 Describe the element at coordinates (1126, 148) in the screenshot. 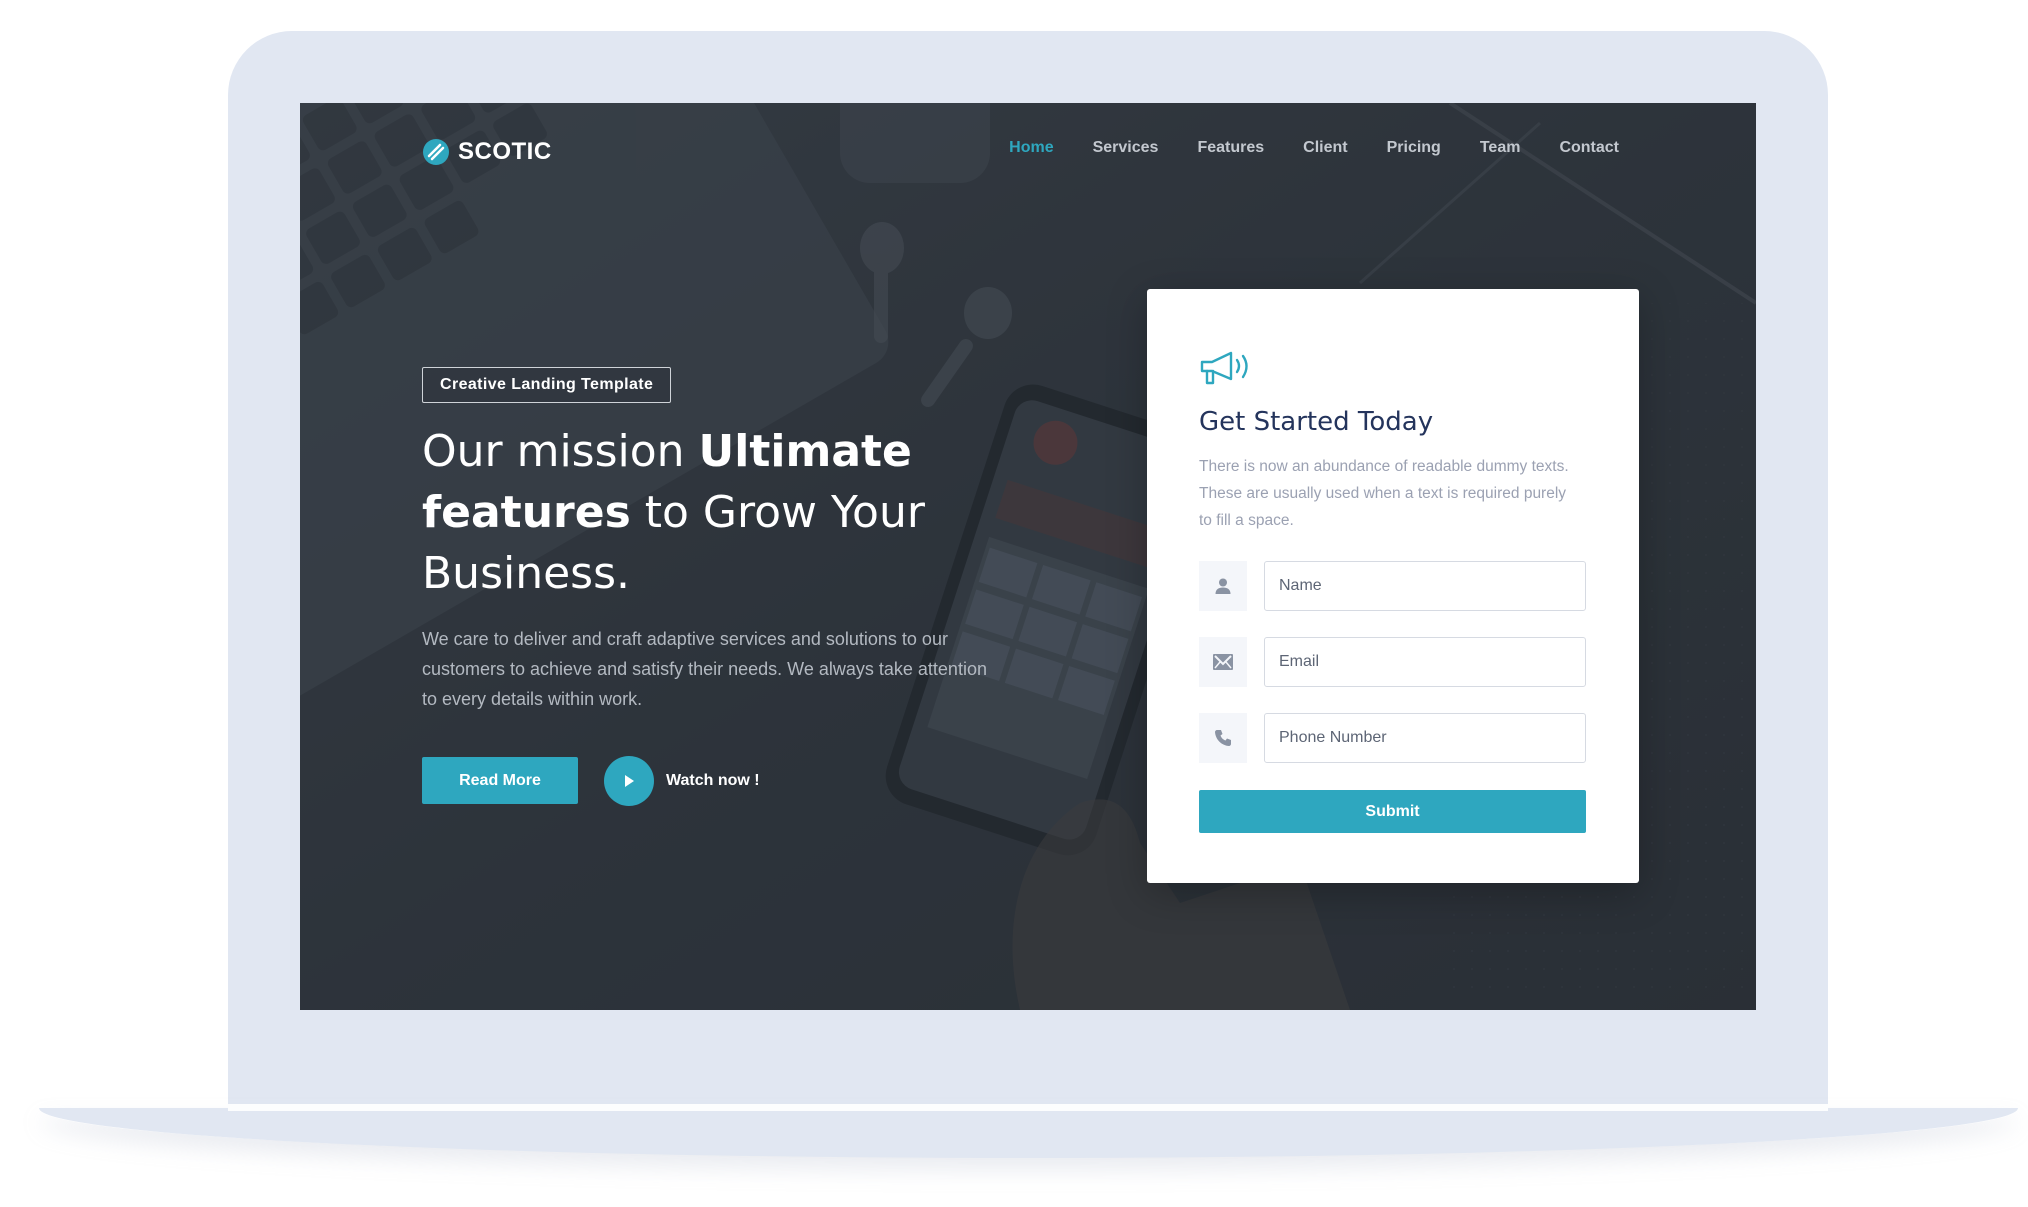

I see `nav-item-services: Services` at that location.